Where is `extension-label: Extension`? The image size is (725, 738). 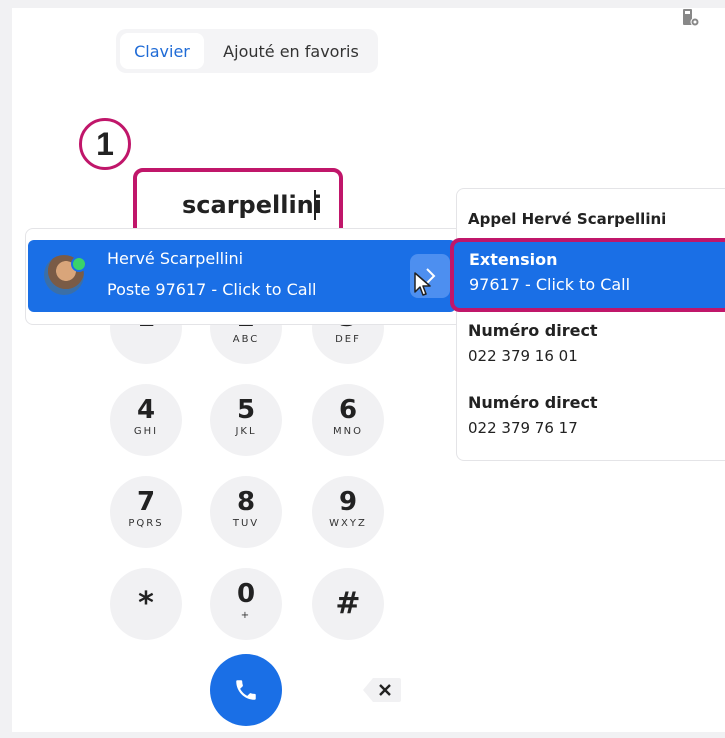
extension-label: Extension is located at coordinates (513, 259).